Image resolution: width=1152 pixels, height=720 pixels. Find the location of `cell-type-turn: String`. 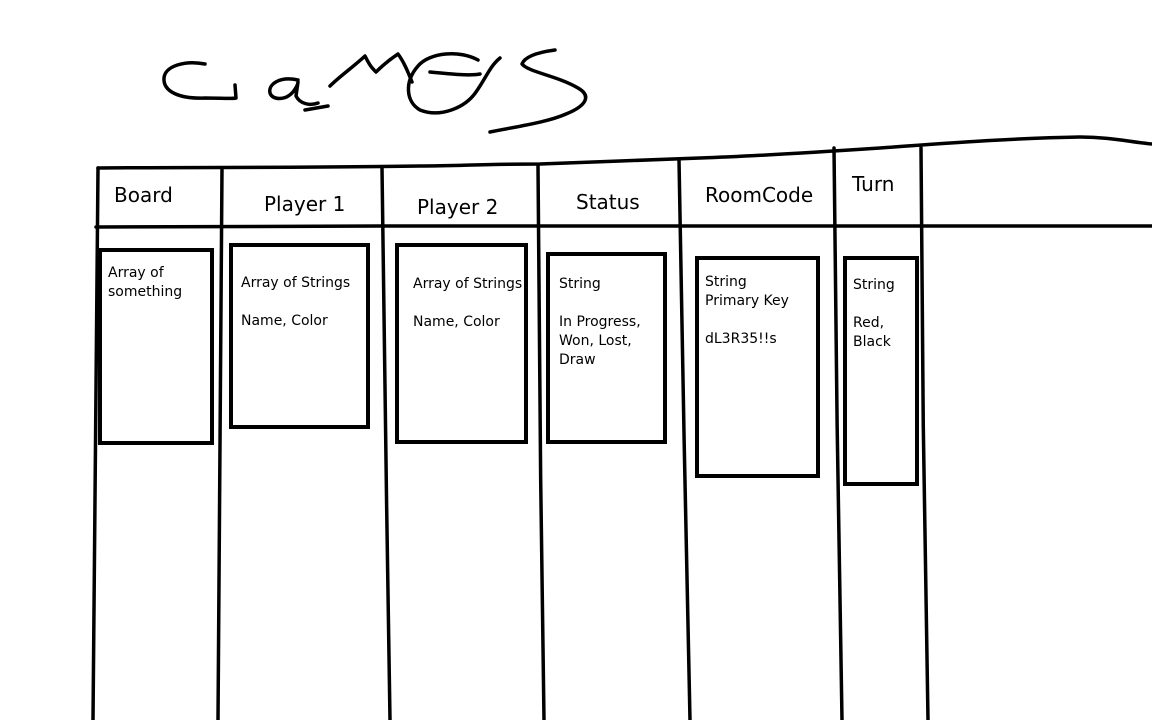

cell-type-turn: String is located at coordinates (874, 285).